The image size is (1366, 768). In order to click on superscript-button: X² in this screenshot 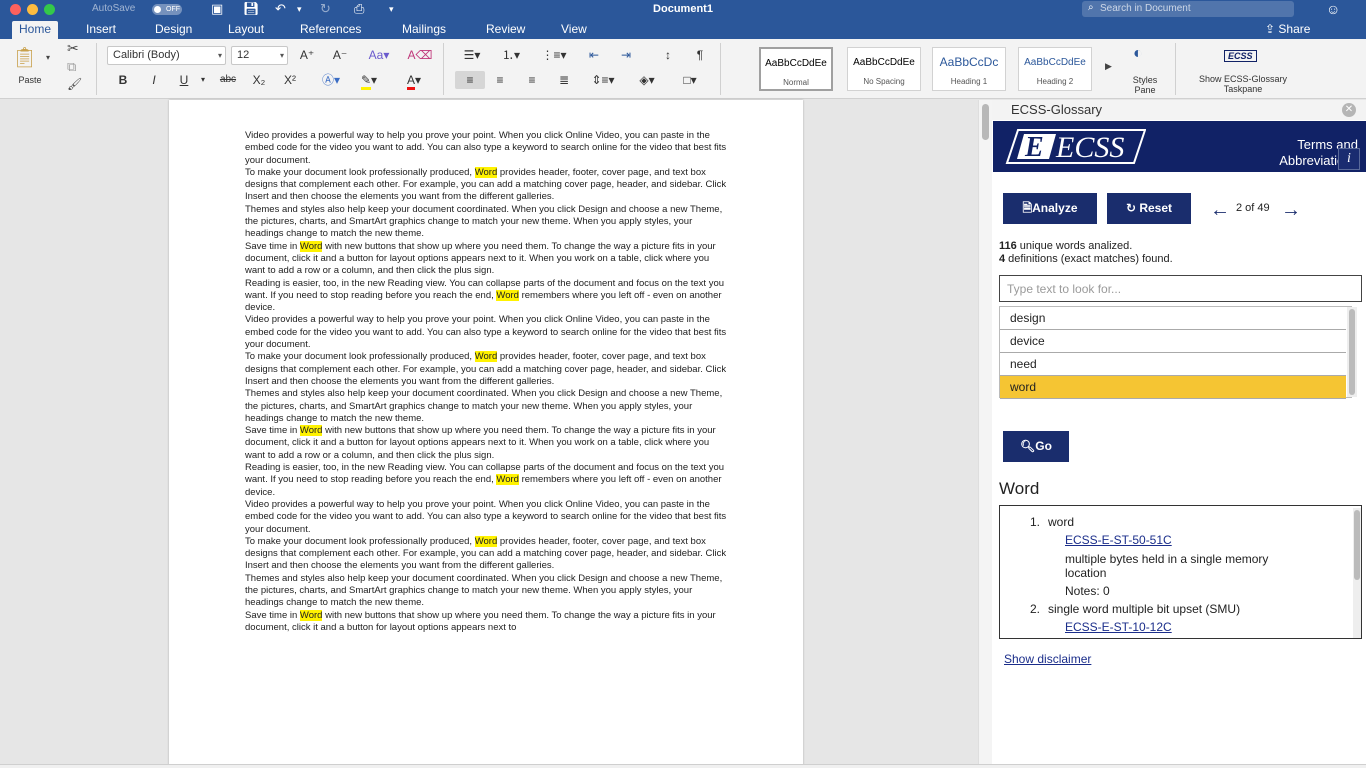, I will do `click(290, 80)`.